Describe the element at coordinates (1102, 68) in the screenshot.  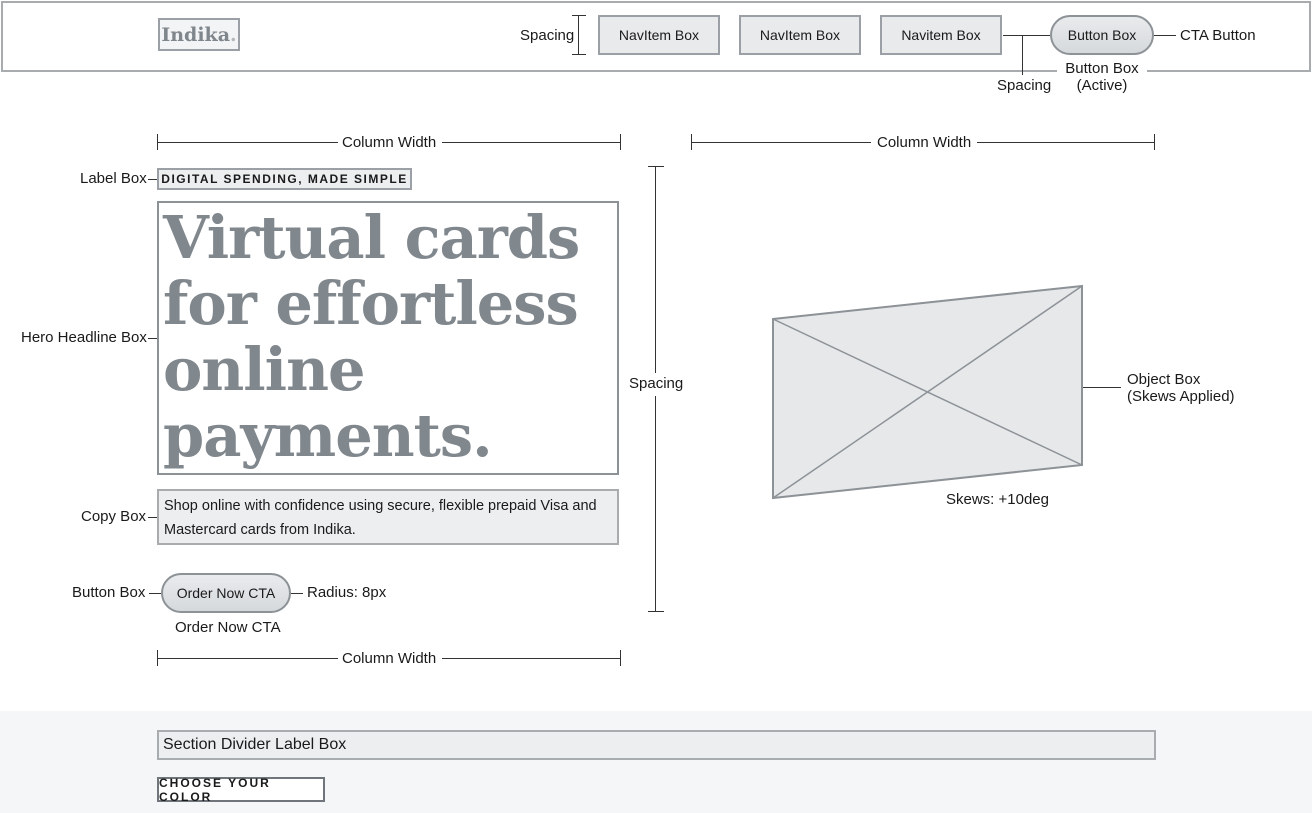
I see `button-active-line1: Button Box` at that location.